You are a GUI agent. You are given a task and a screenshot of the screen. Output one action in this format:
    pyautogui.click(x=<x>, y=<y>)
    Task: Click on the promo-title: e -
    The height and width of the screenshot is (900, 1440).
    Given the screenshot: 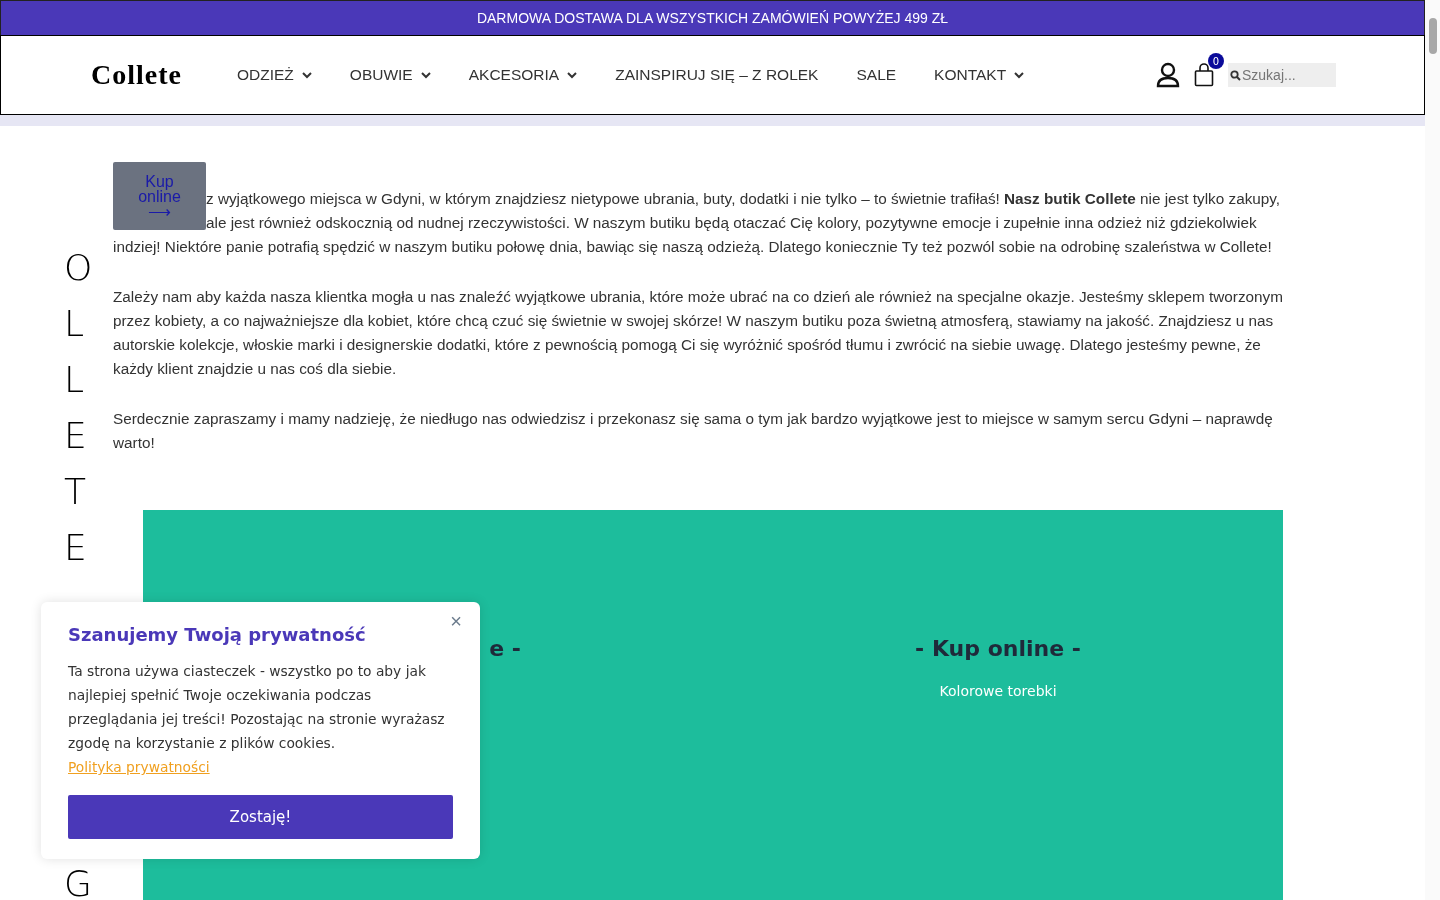 What is the action you would take?
    pyautogui.click(x=505, y=648)
    